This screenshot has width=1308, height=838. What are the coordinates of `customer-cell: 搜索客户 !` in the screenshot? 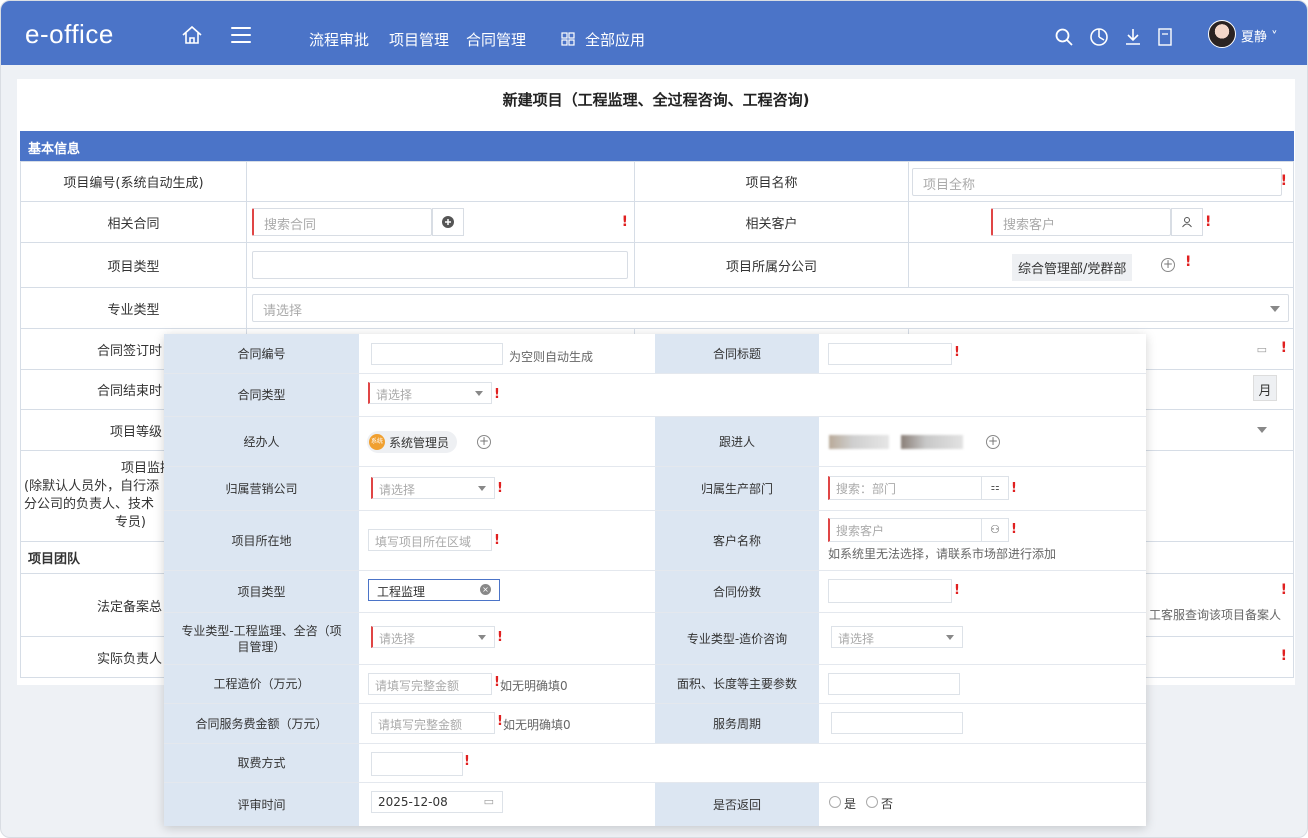 It's located at (1101, 222).